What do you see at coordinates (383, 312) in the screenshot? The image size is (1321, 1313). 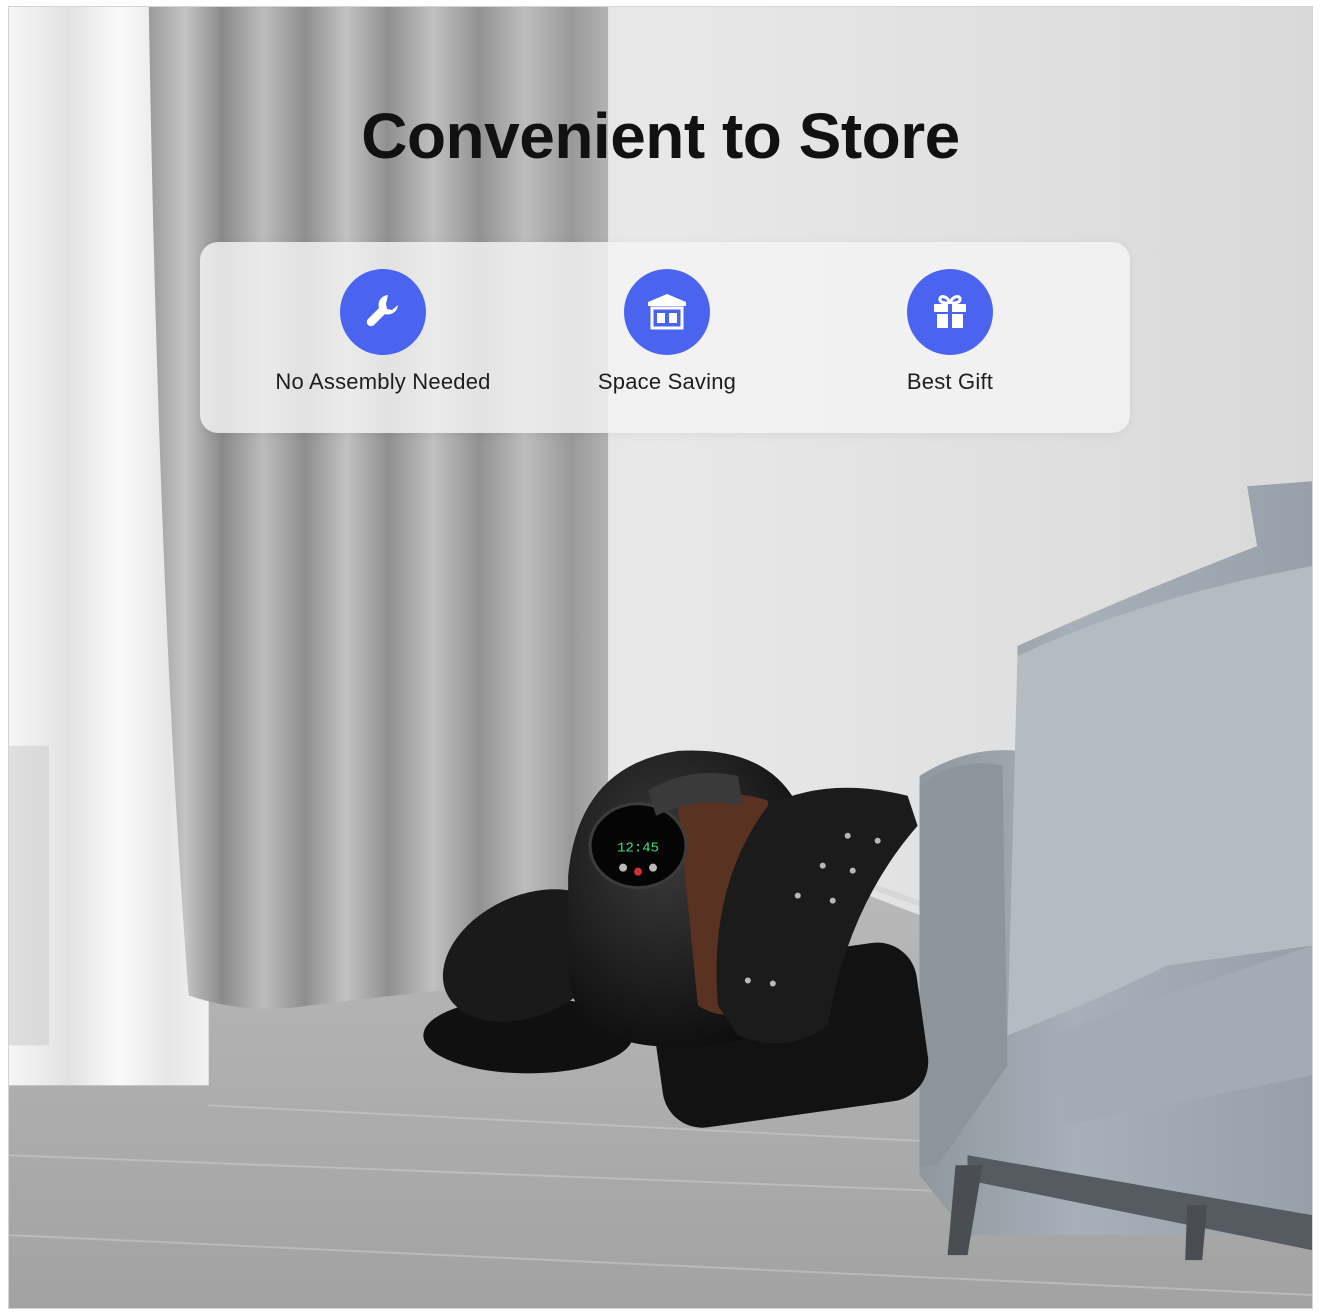 I see `wrench-icon` at bounding box center [383, 312].